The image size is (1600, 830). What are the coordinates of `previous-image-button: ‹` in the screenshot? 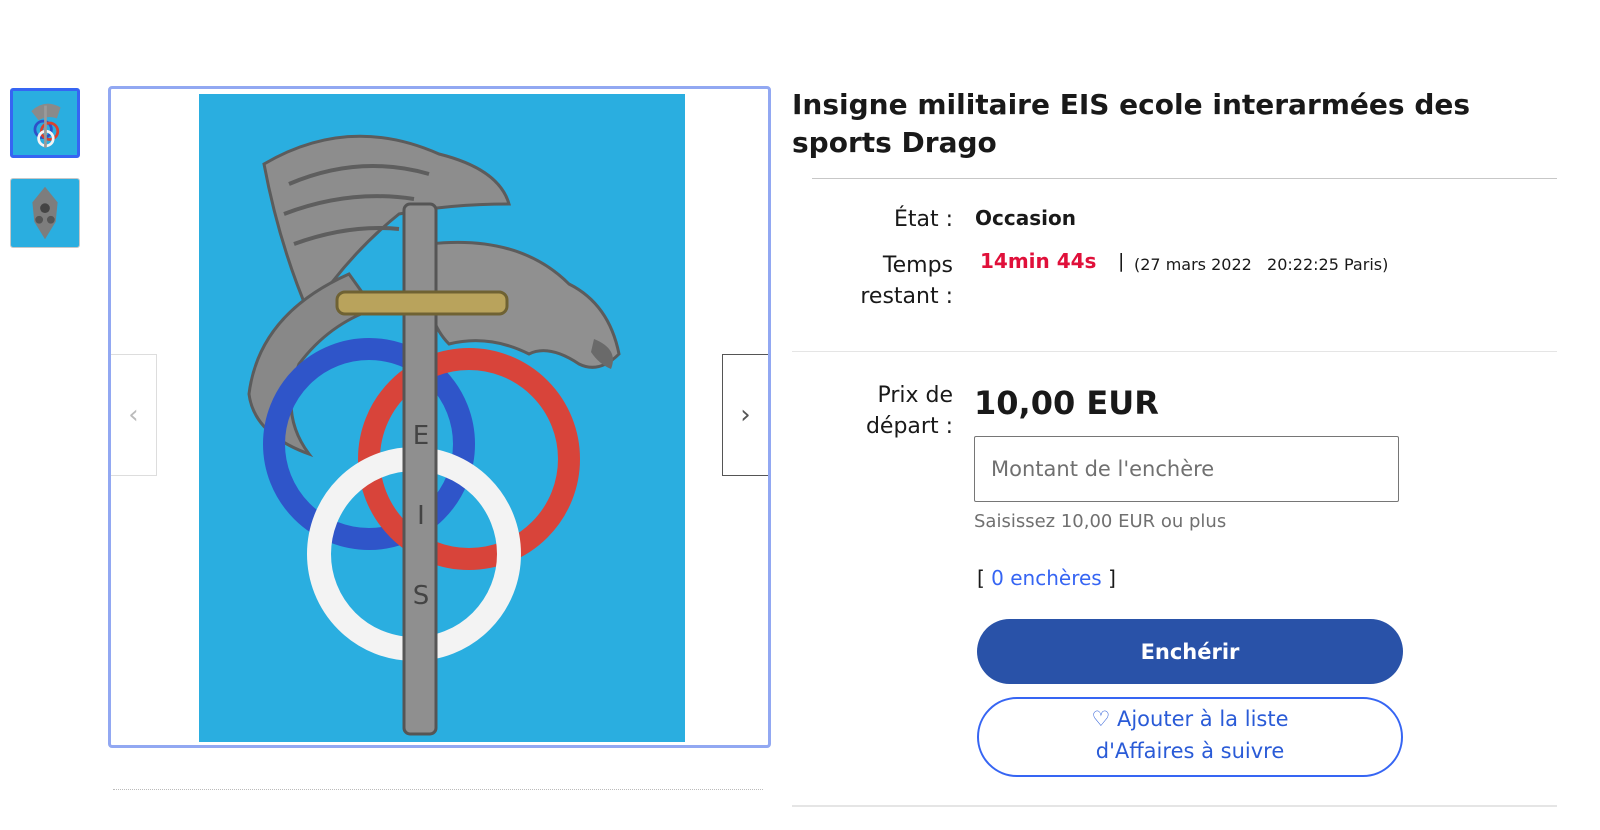 It's located at (134, 415).